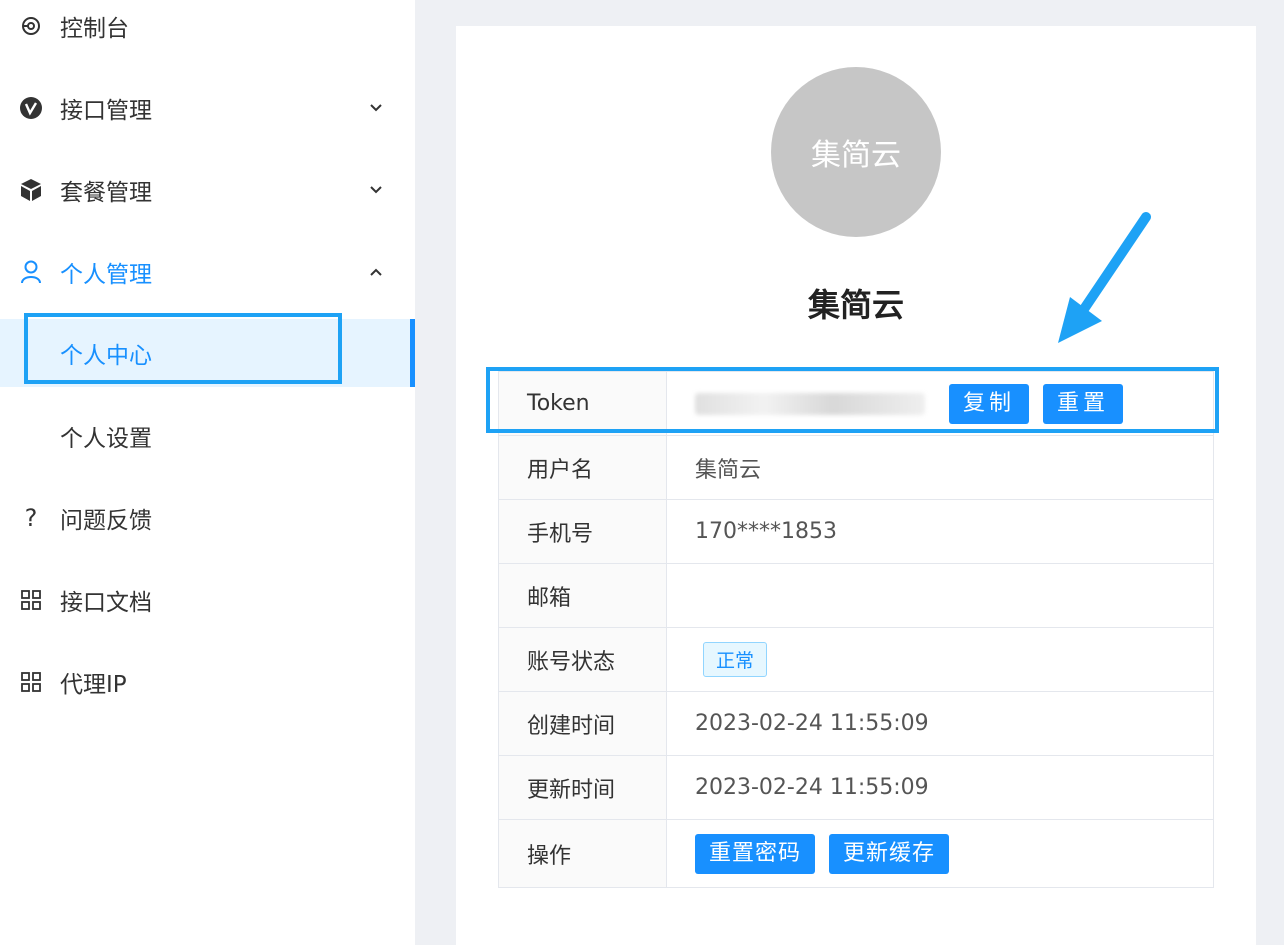 The image size is (1284, 945). What do you see at coordinates (856, 152) in the screenshot?
I see `avatar: 集简云` at bounding box center [856, 152].